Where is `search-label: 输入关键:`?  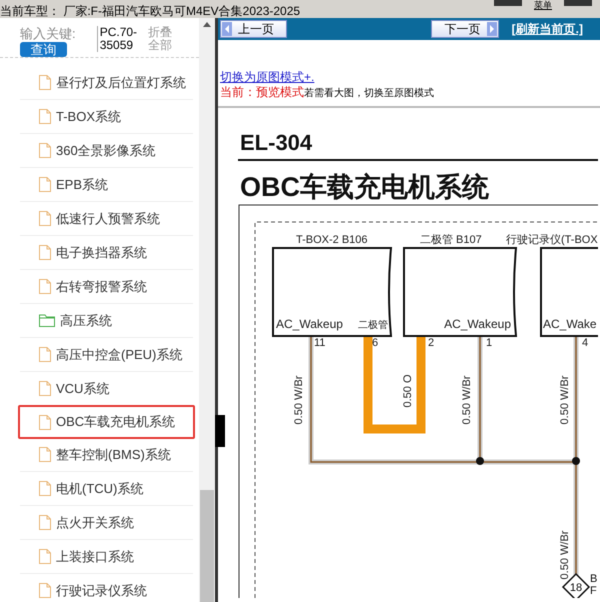
search-label: 输入关键: is located at coordinates (48, 33).